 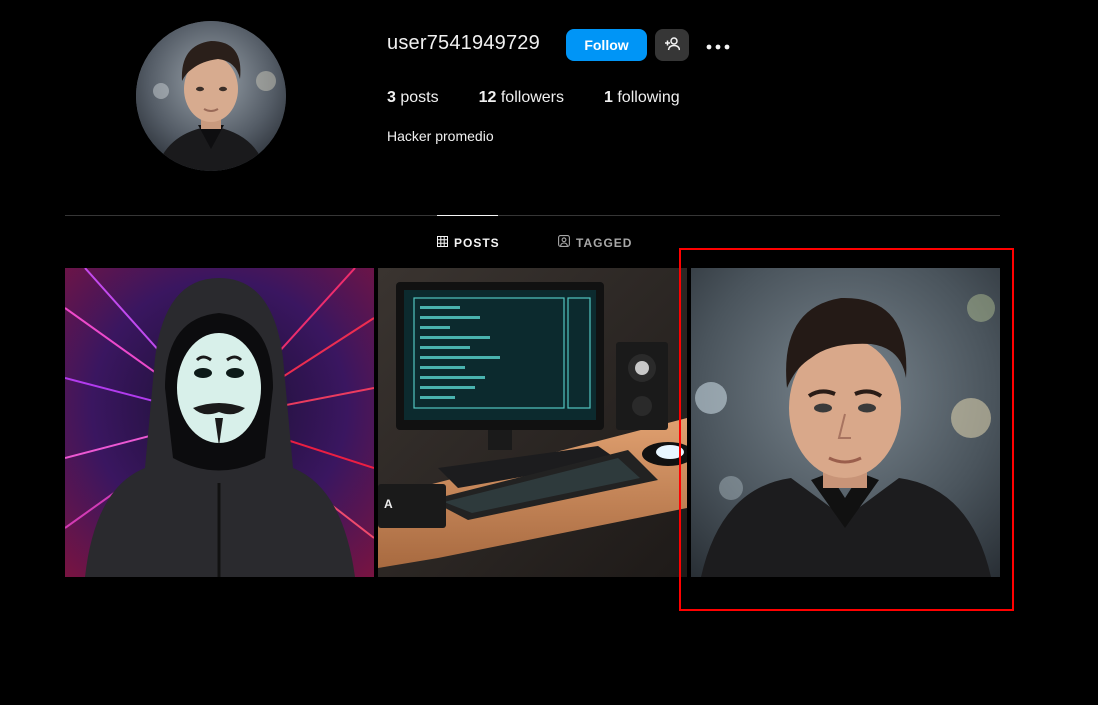 I want to click on post-thumbnail: A, so click(x=532, y=422).